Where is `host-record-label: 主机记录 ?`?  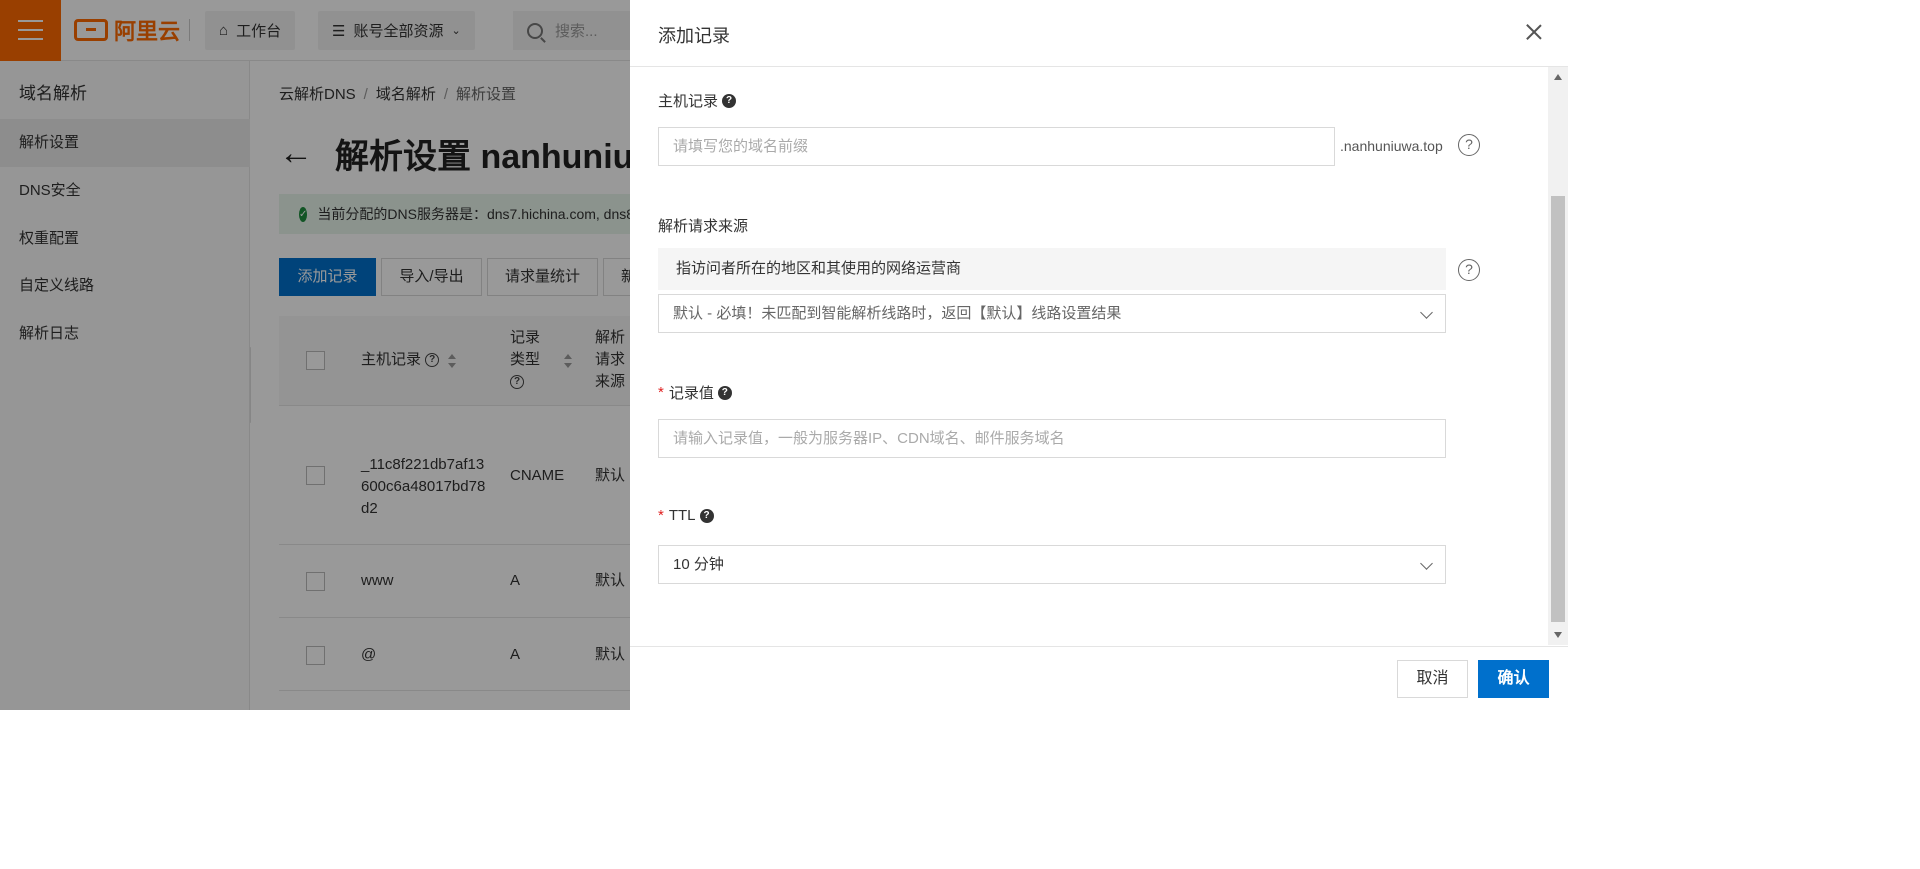
host-record-label: 主机记录 ? is located at coordinates (697, 100).